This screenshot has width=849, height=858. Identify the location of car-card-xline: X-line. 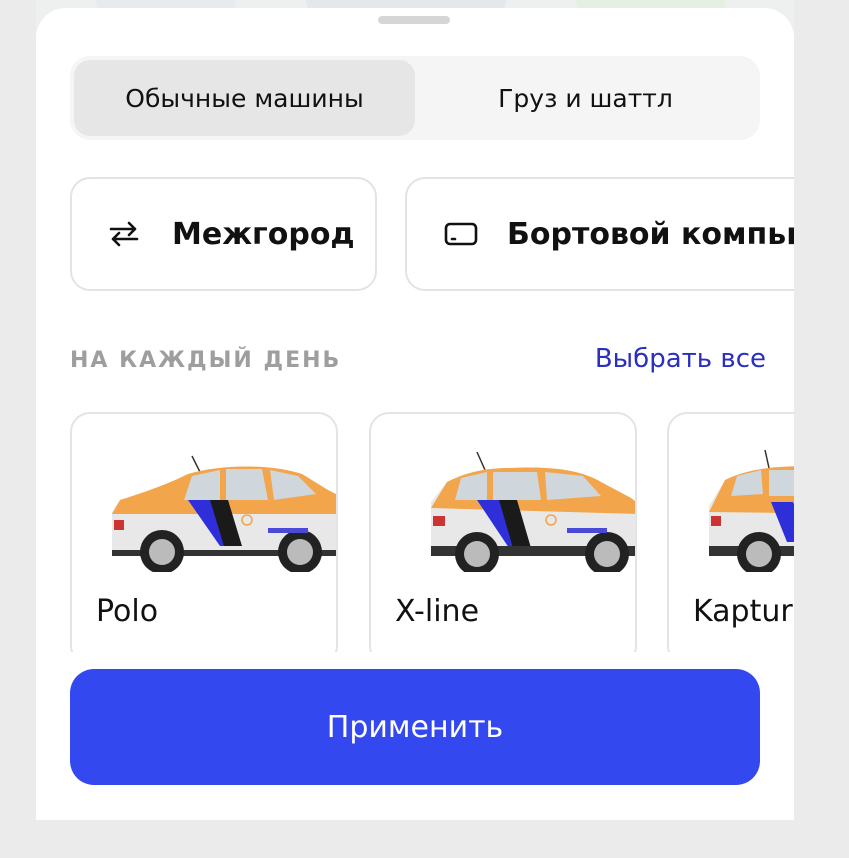
(503, 539).